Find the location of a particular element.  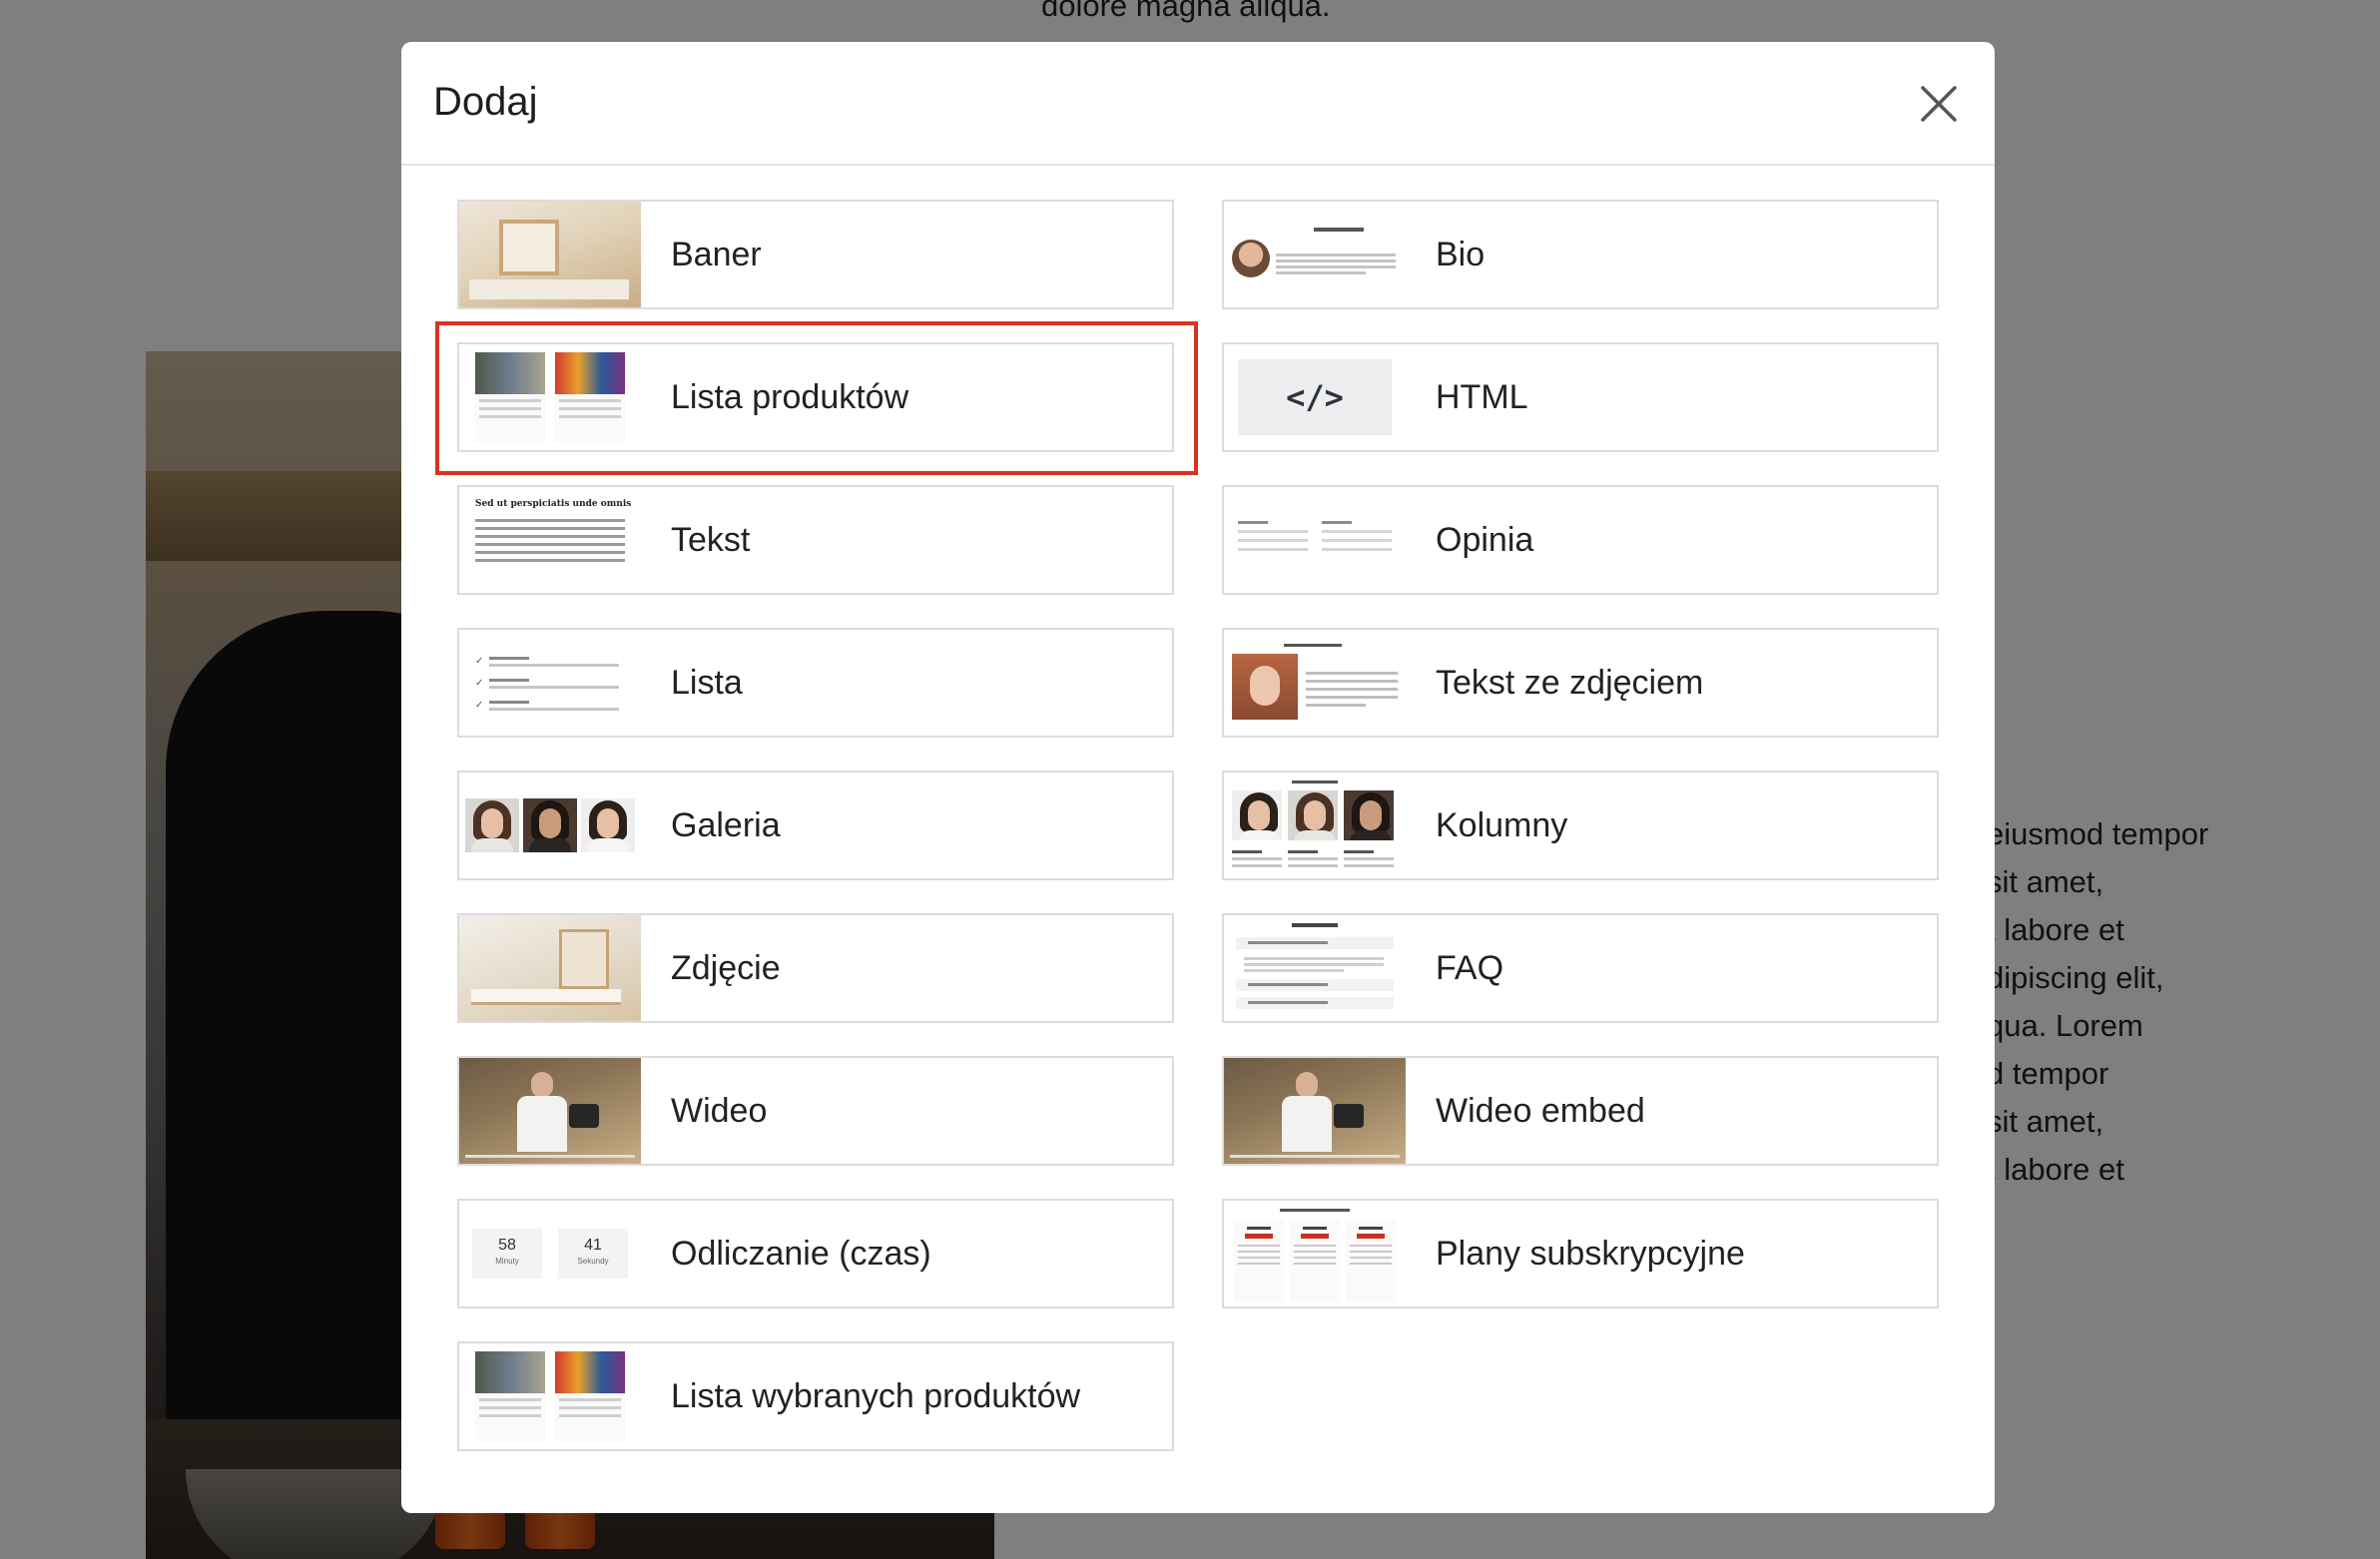

block-option-tekst: Sed ut perspiciatis unde omnis Tekst is located at coordinates (815, 540).